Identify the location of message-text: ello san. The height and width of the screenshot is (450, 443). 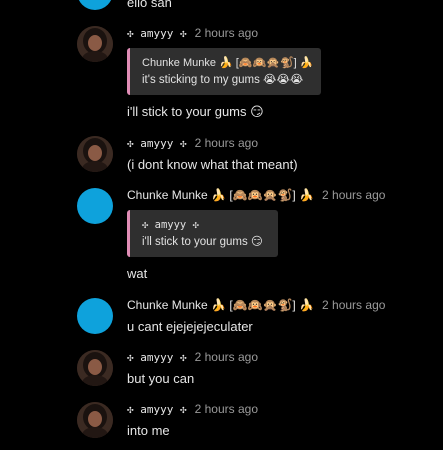
(149, 5).